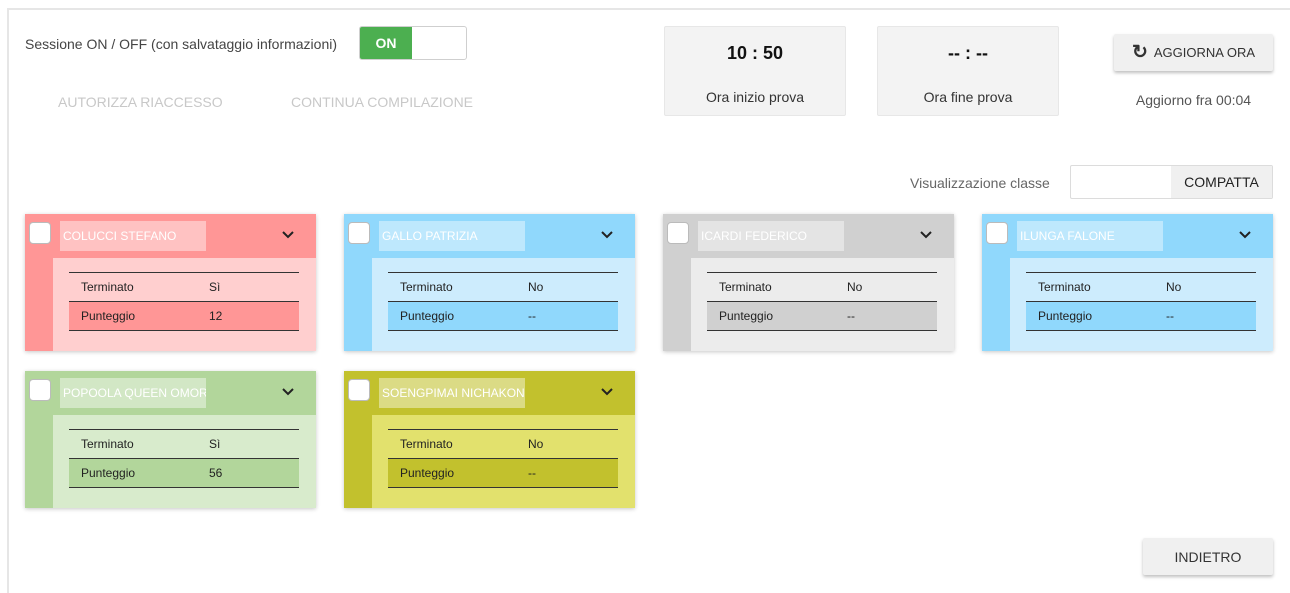 The width and height of the screenshot is (1290, 593). What do you see at coordinates (1193, 100) in the screenshot?
I see `refresh-countdown: Aggiorno fra 00:04` at bounding box center [1193, 100].